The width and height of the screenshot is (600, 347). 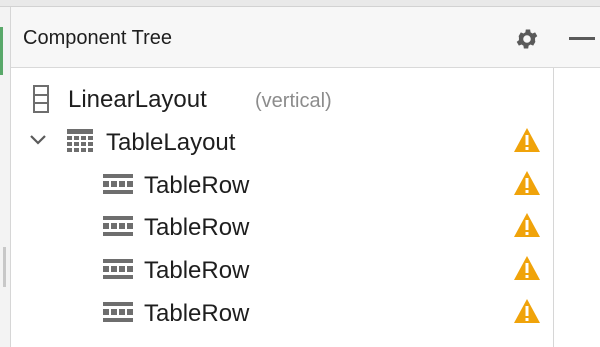 What do you see at coordinates (300, 3) in the screenshot?
I see `window-top-border` at bounding box center [300, 3].